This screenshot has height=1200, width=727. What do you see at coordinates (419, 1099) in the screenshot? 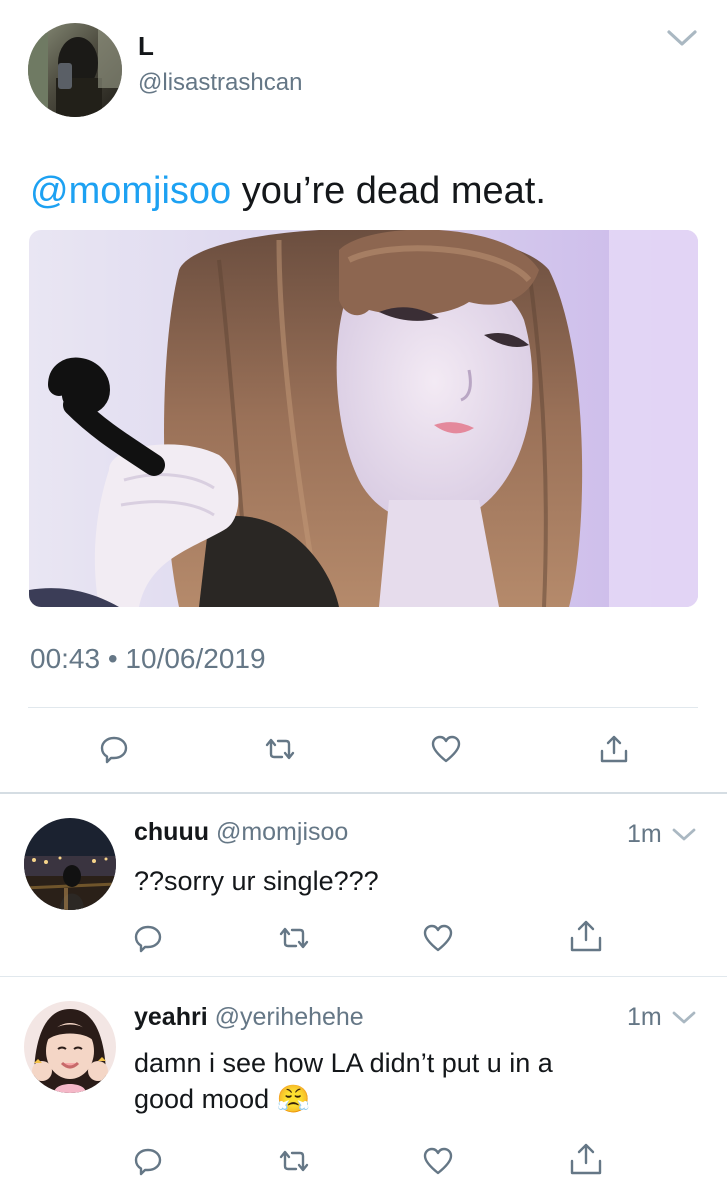
I see `reply-text-line: good mood 😤` at bounding box center [419, 1099].